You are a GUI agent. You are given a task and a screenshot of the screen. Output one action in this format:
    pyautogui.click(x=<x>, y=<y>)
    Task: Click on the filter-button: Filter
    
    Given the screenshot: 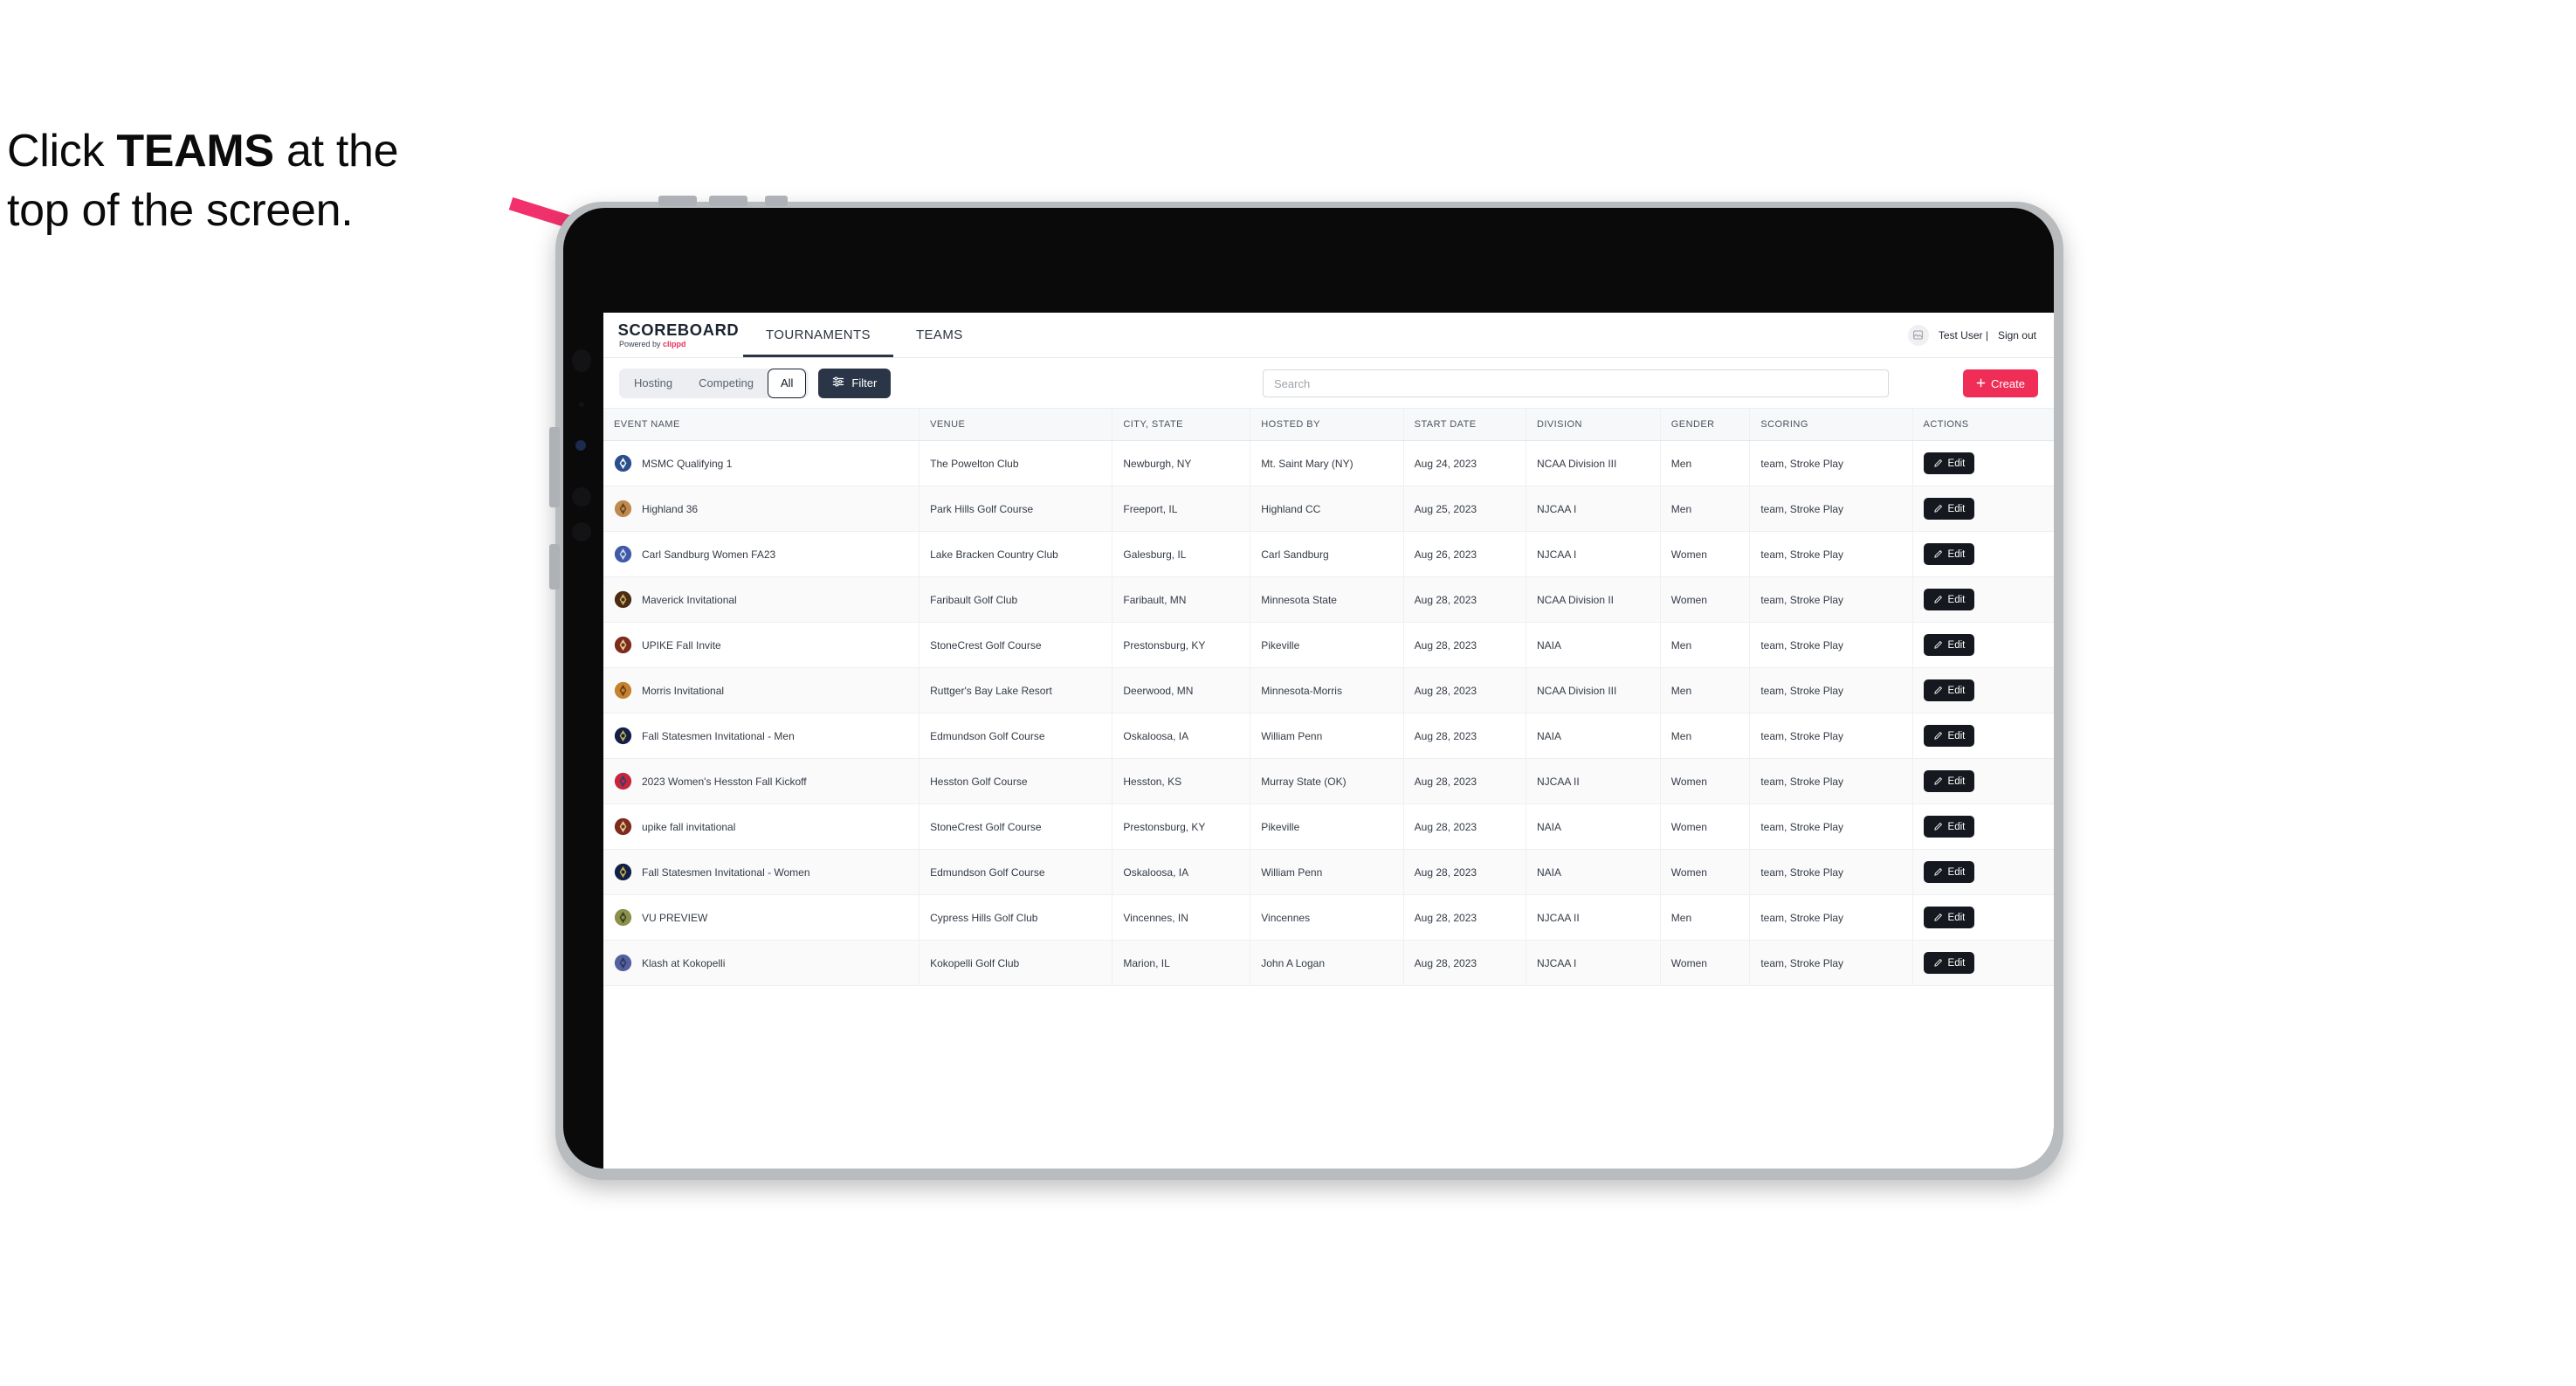 What is the action you would take?
    pyautogui.click(x=855, y=383)
    